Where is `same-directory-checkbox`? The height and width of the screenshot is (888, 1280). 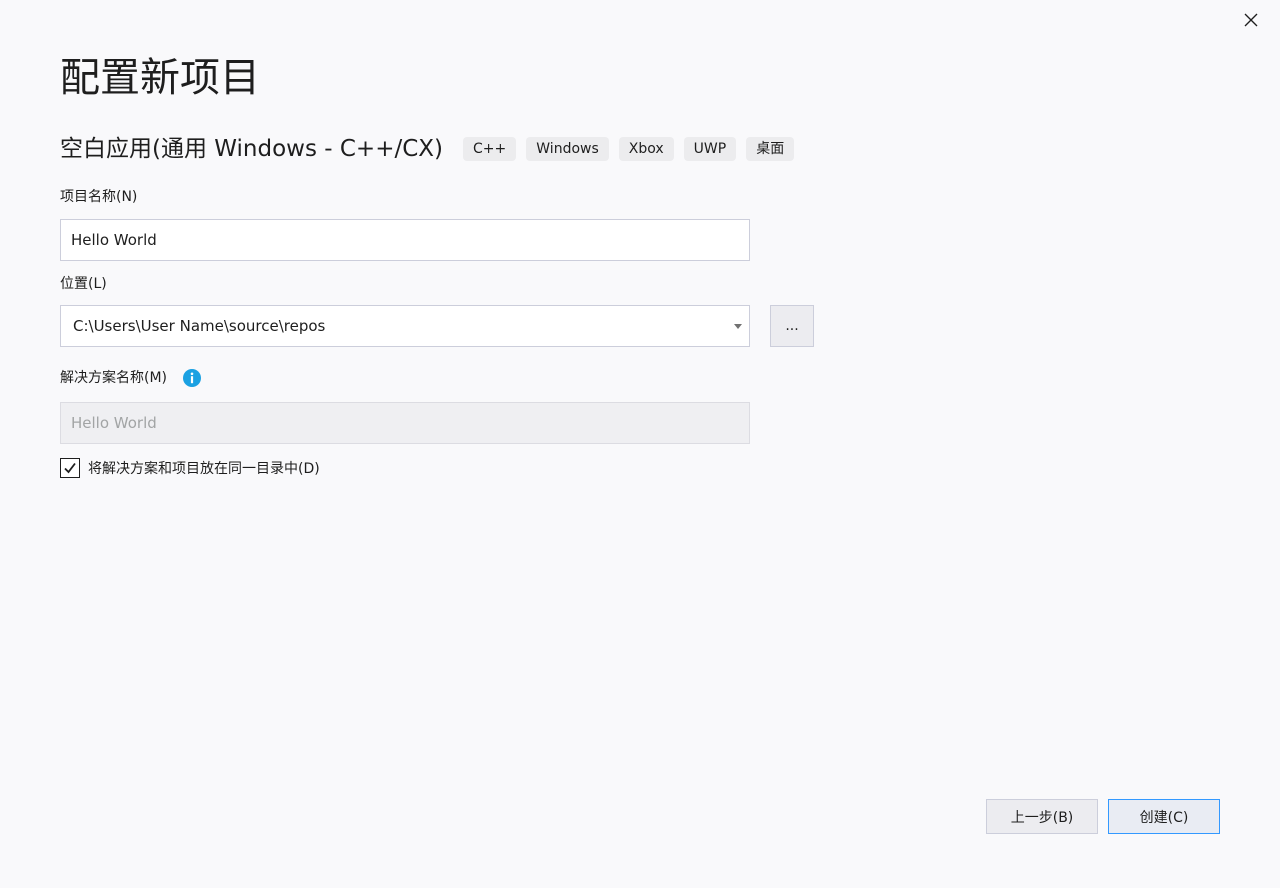
same-directory-checkbox is located at coordinates (70, 468).